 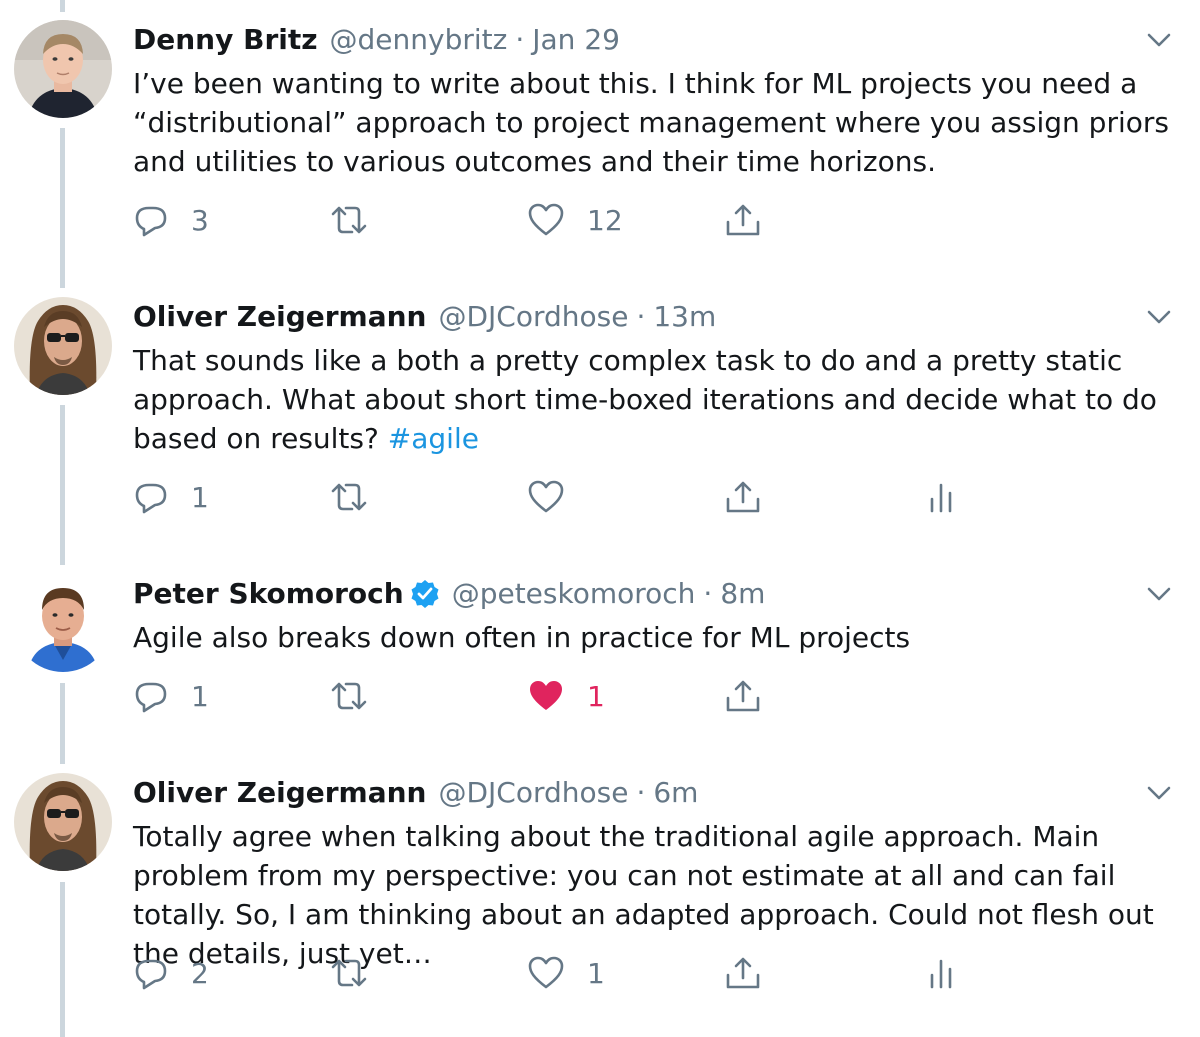 What do you see at coordinates (200, 973) in the screenshot?
I see `reply-count: 2` at bounding box center [200, 973].